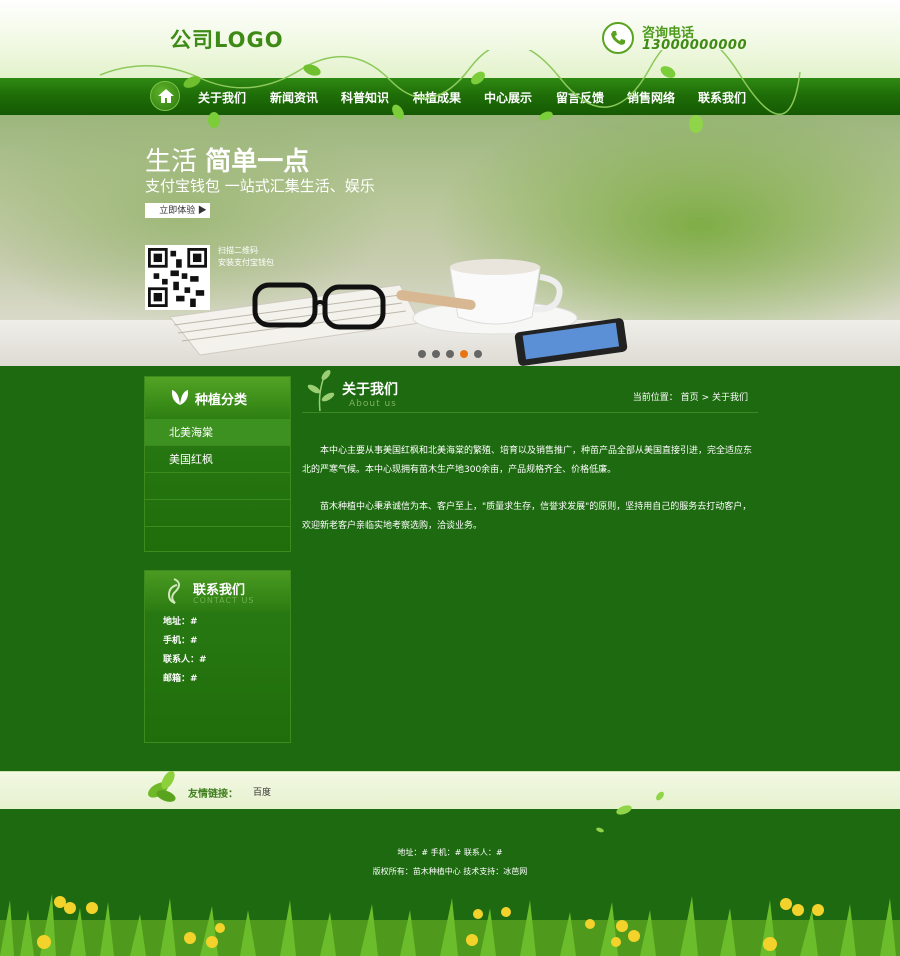  Describe the element at coordinates (321, 391) in the screenshot. I see `sprout-icon` at that location.